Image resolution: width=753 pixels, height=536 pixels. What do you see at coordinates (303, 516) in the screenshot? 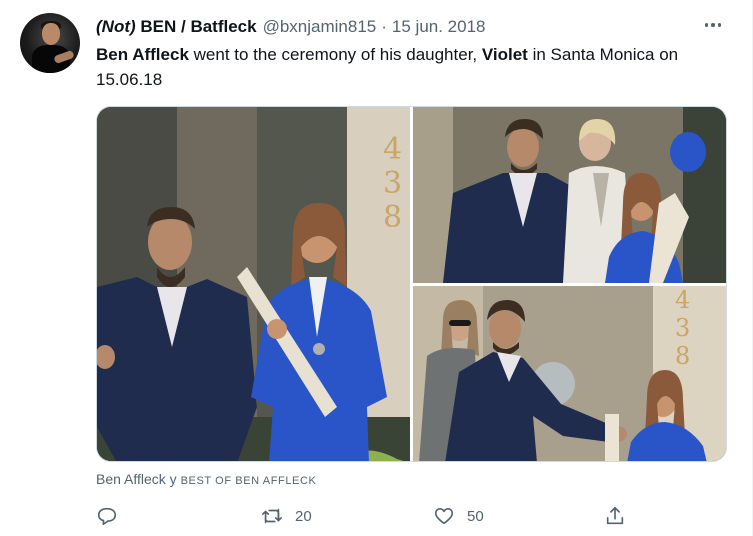
I see `retweet-count: 20` at bounding box center [303, 516].